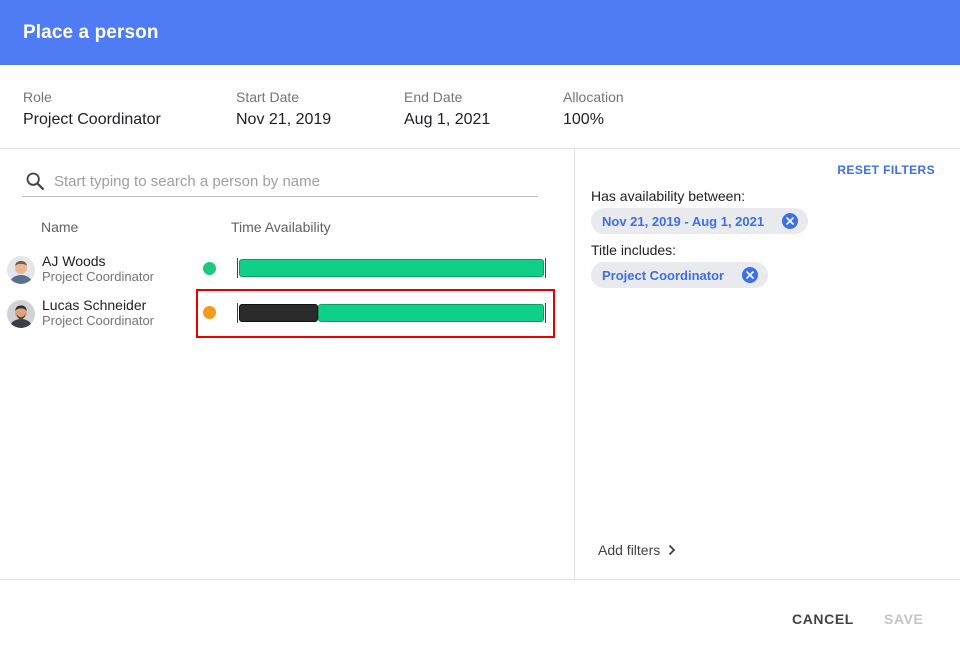 This screenshot has width=960, height=654. Describe the element at coordinates (634, 250) in the screenshot. I see `title-filter-label: Title includes:` at that location.